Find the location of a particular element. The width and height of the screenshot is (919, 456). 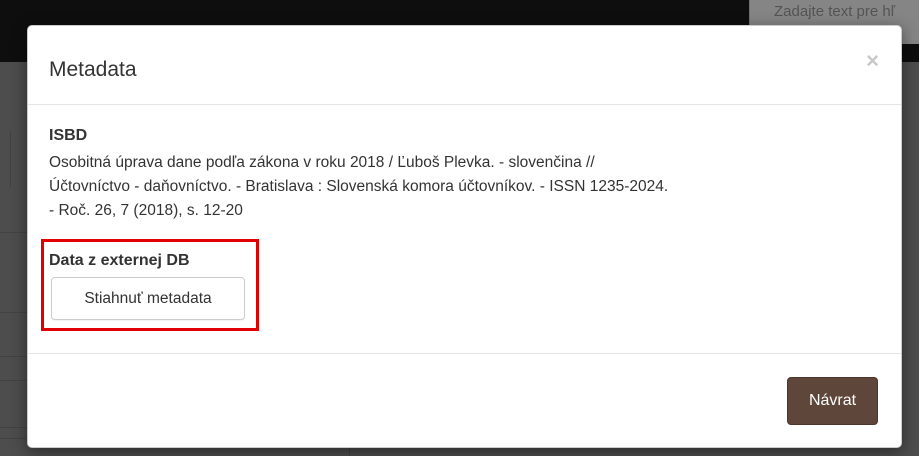

back-button: Návrat is located at coordinates (832, 401).